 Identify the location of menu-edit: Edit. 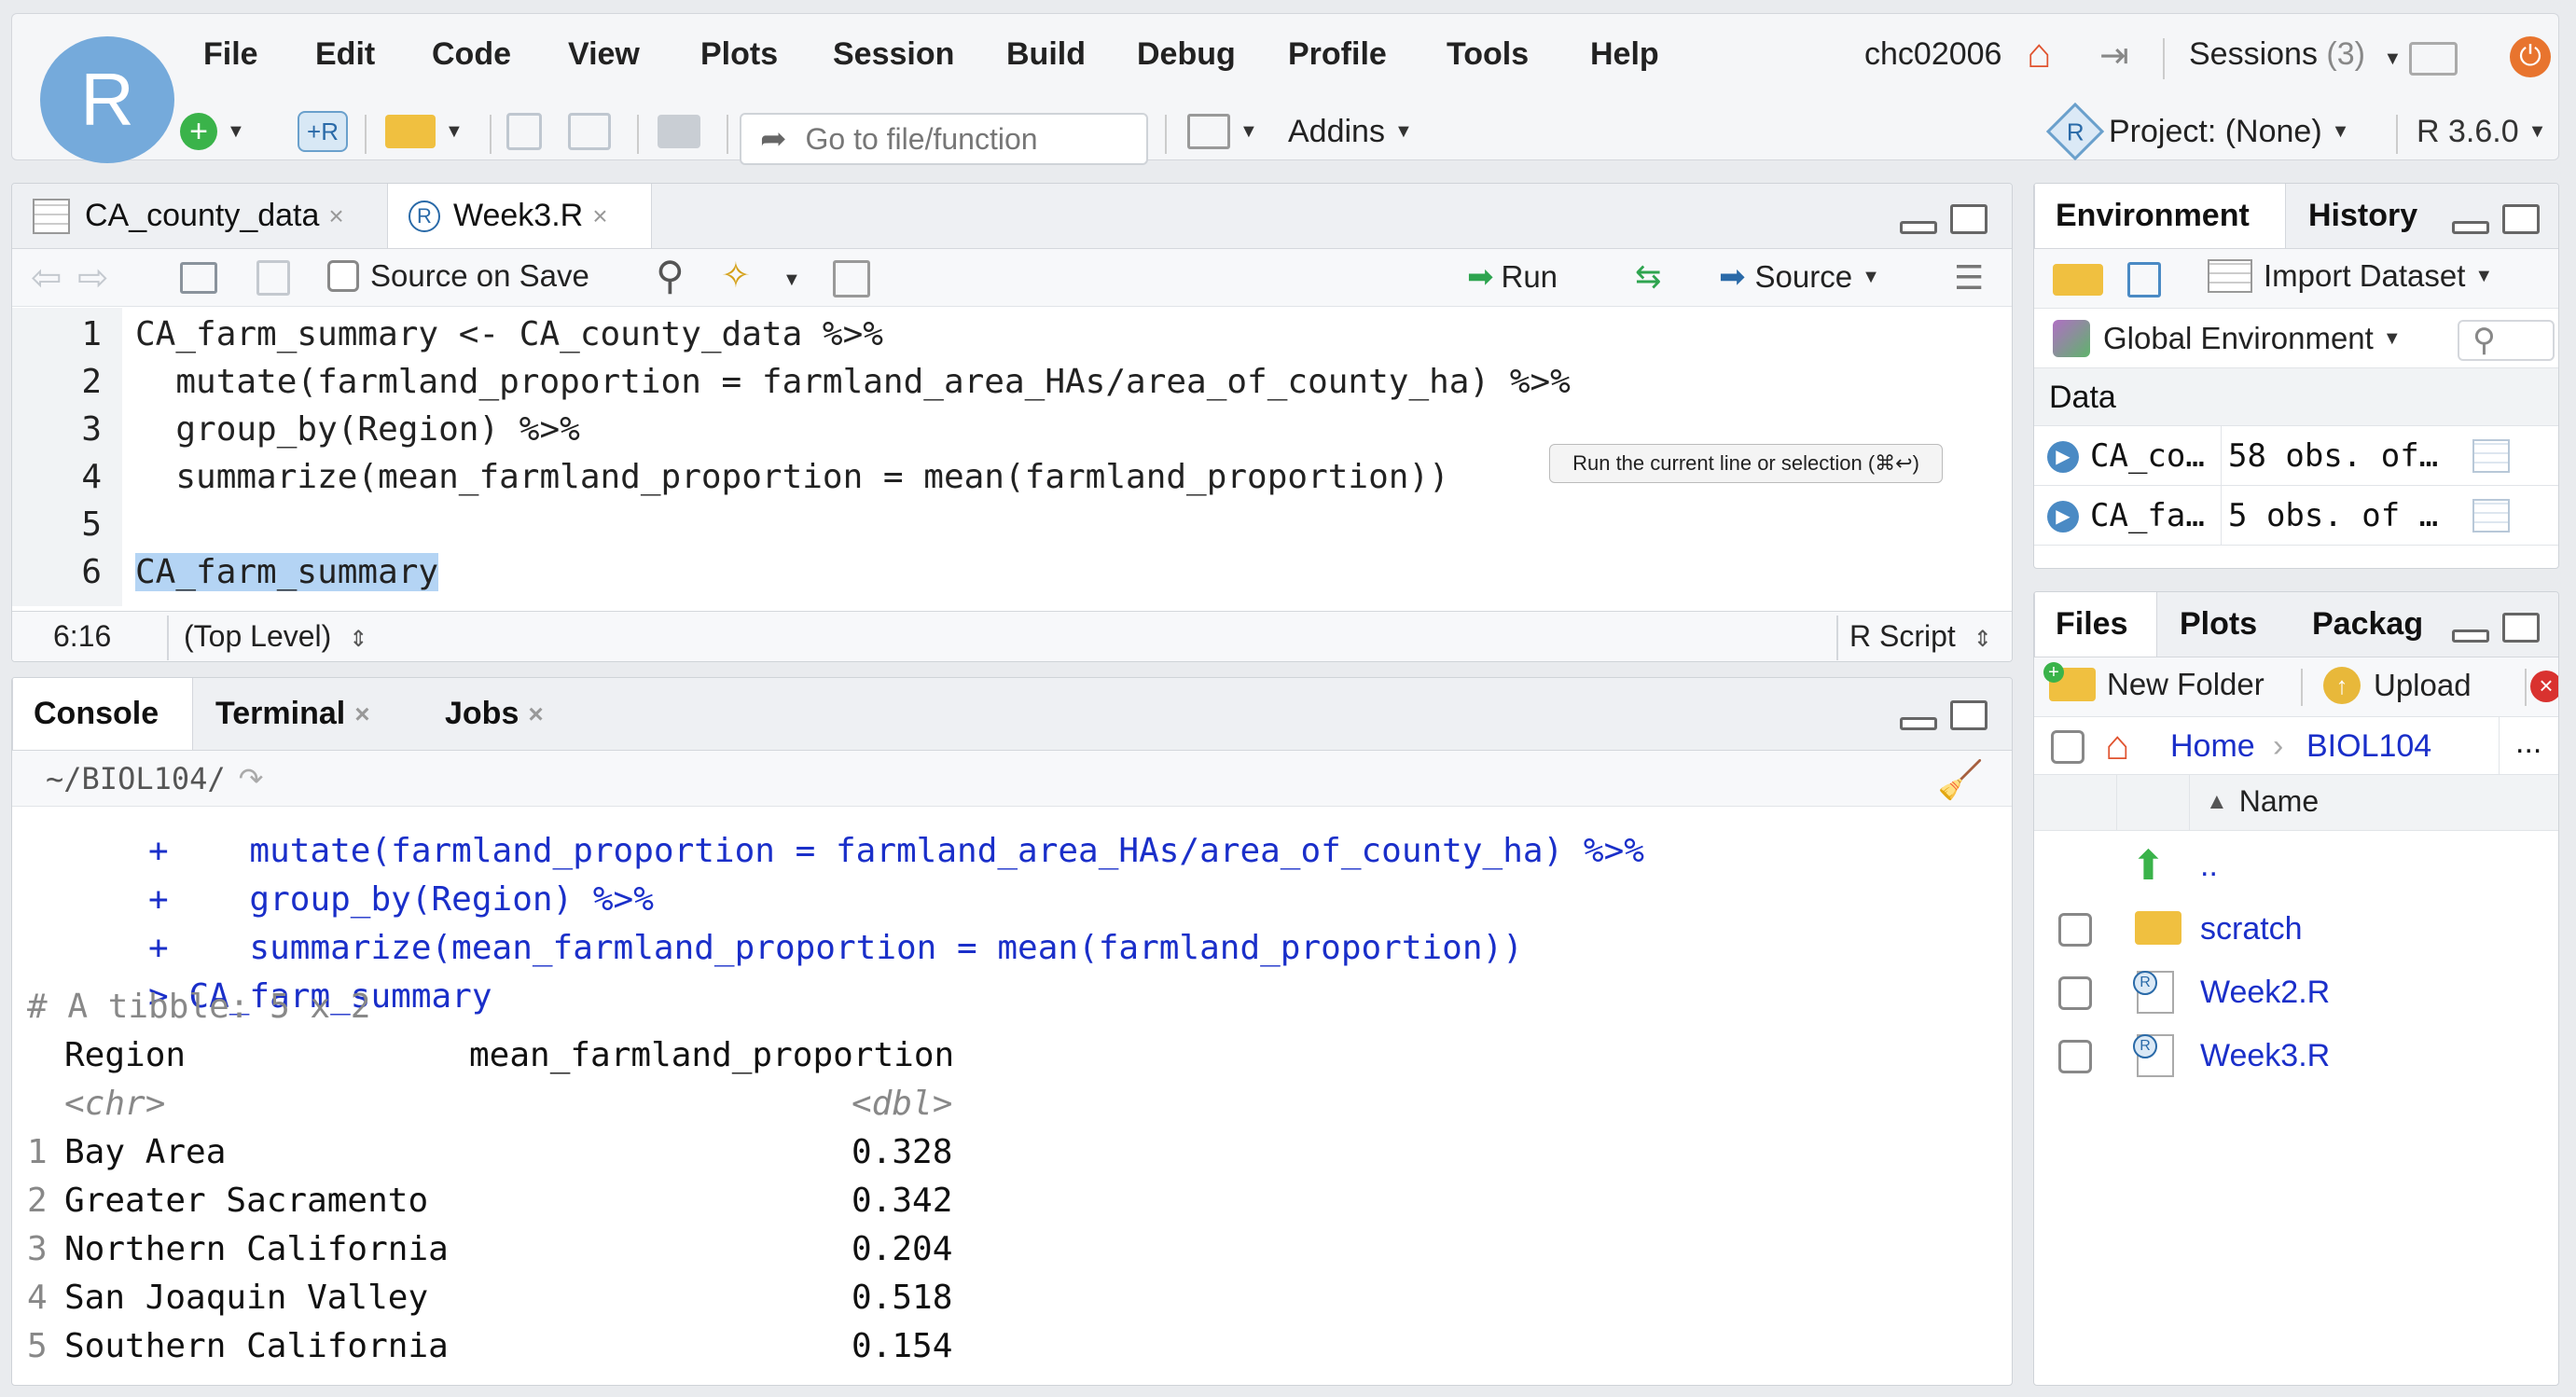
(345, 54).